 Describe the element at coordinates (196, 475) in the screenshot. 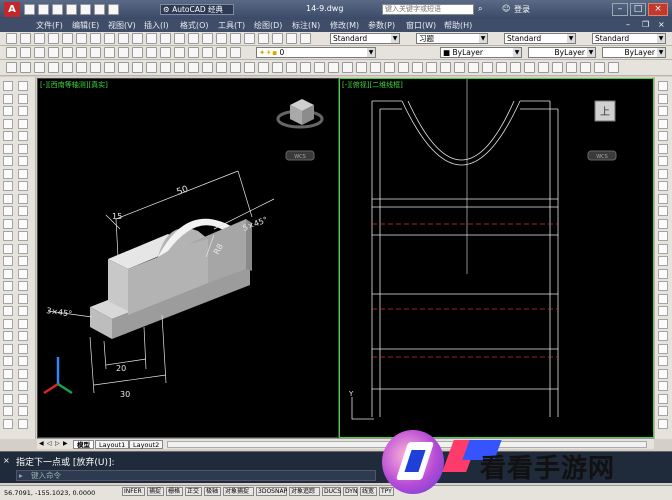

I see `command-input: ▸ 键入命令` at that location.